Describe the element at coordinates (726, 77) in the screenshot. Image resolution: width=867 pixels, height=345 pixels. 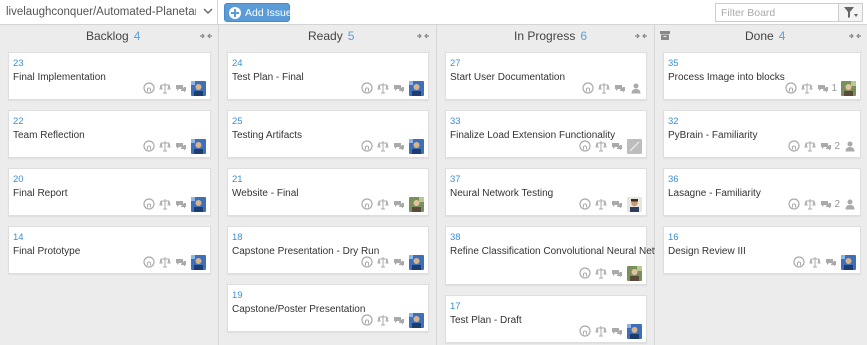
I see `issue-title: Process Image into blocks` at that location.